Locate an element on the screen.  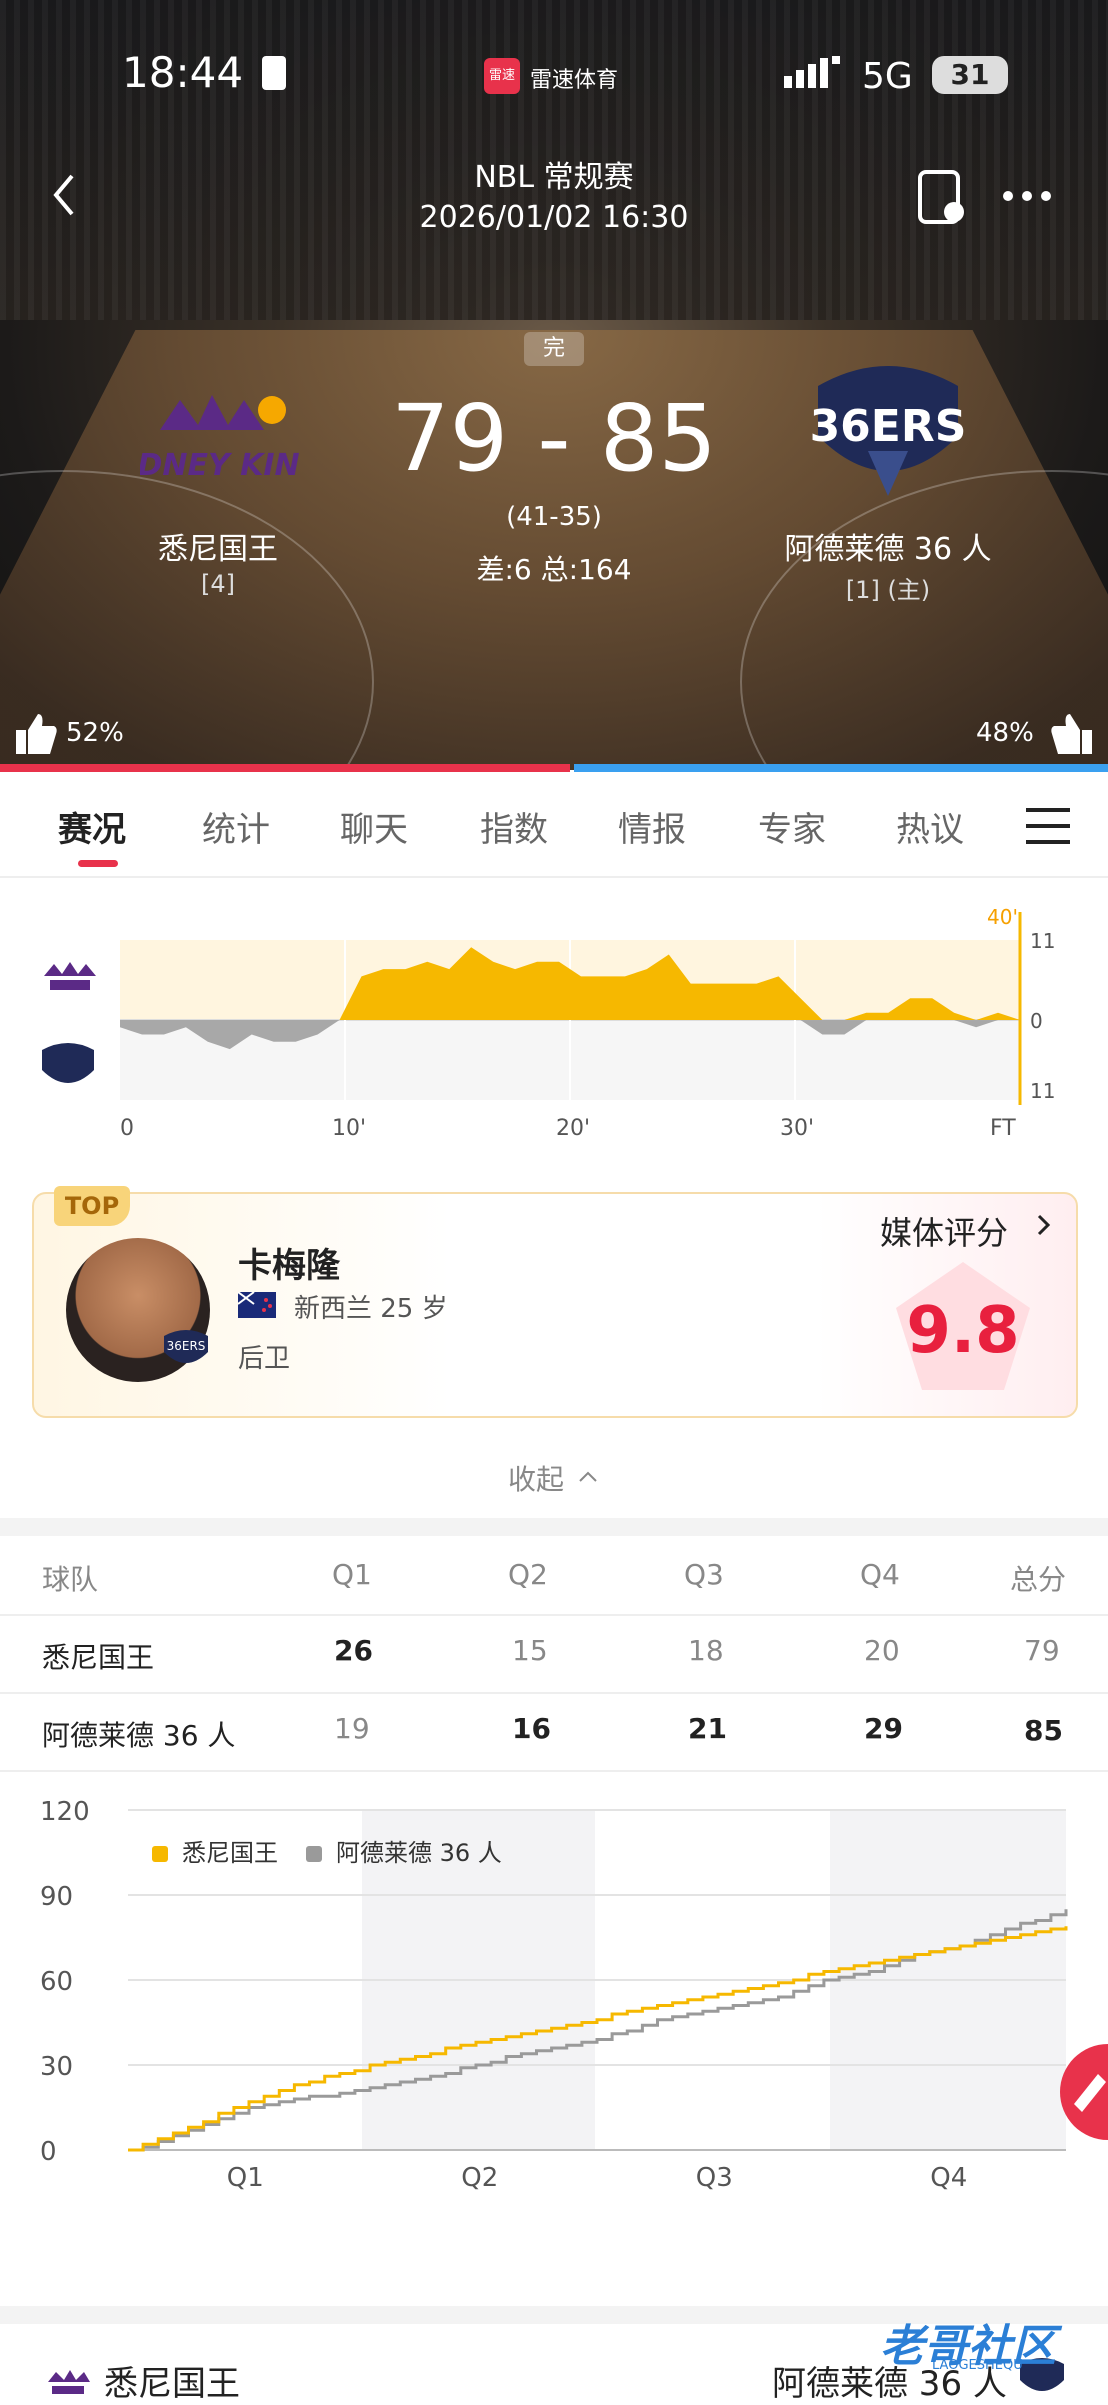
row2-q2: 16 is located at coordinates (531, 1728).